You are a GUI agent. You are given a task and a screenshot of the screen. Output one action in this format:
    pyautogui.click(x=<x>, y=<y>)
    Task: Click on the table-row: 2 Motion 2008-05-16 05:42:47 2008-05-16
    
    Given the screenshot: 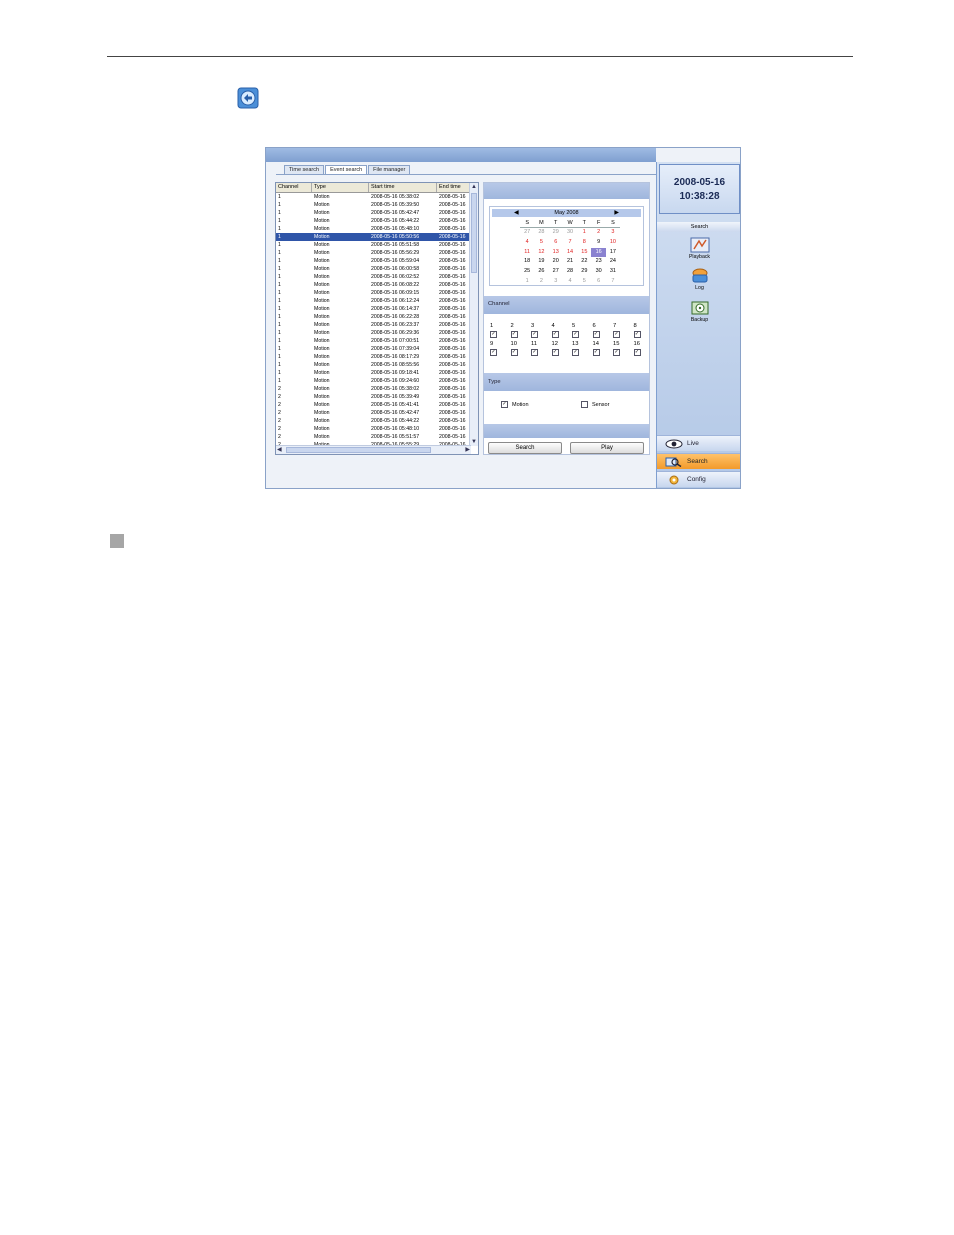 What is the action you would take?
    pyautogui.click(x=373, y=413)
    